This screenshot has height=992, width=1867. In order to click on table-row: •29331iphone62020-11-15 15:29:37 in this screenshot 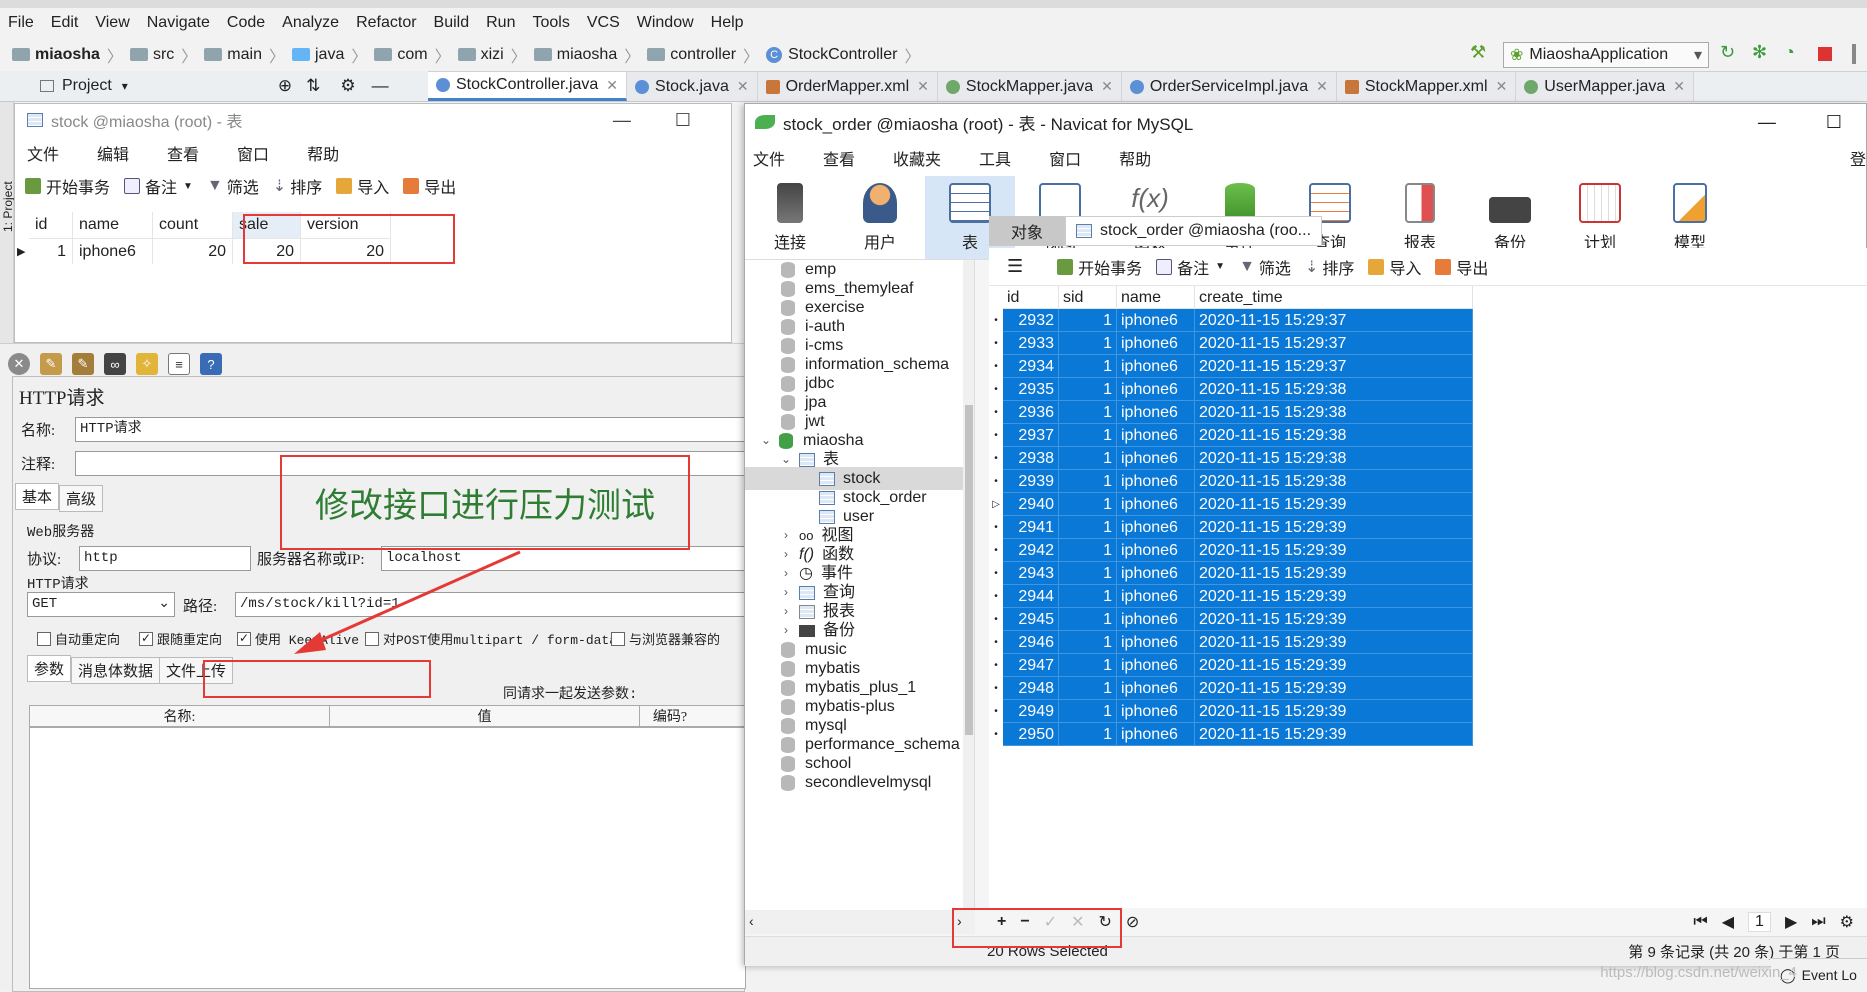, I will do `click(1231, 343)`.